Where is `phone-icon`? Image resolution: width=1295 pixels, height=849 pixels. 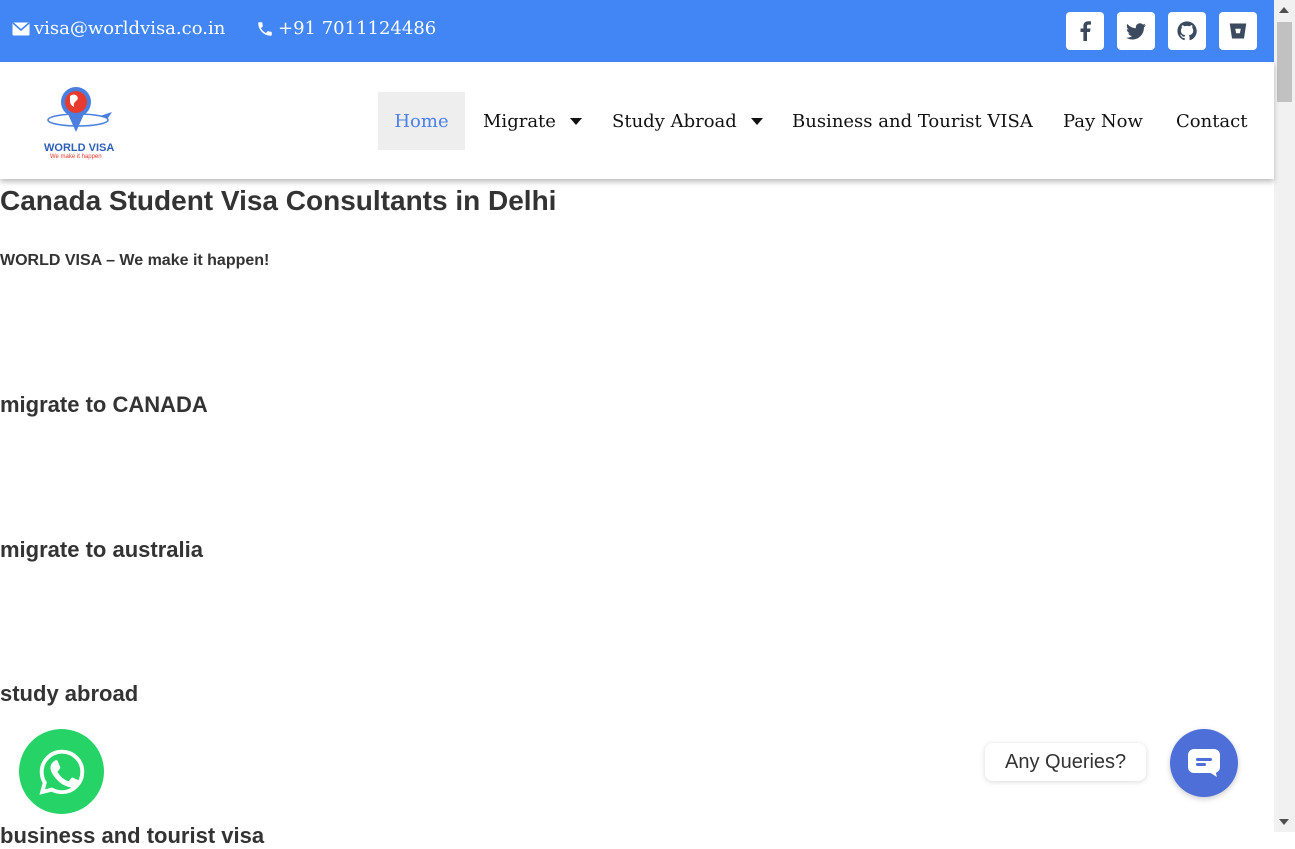
phone-icon is located at coordinates (265, 28).